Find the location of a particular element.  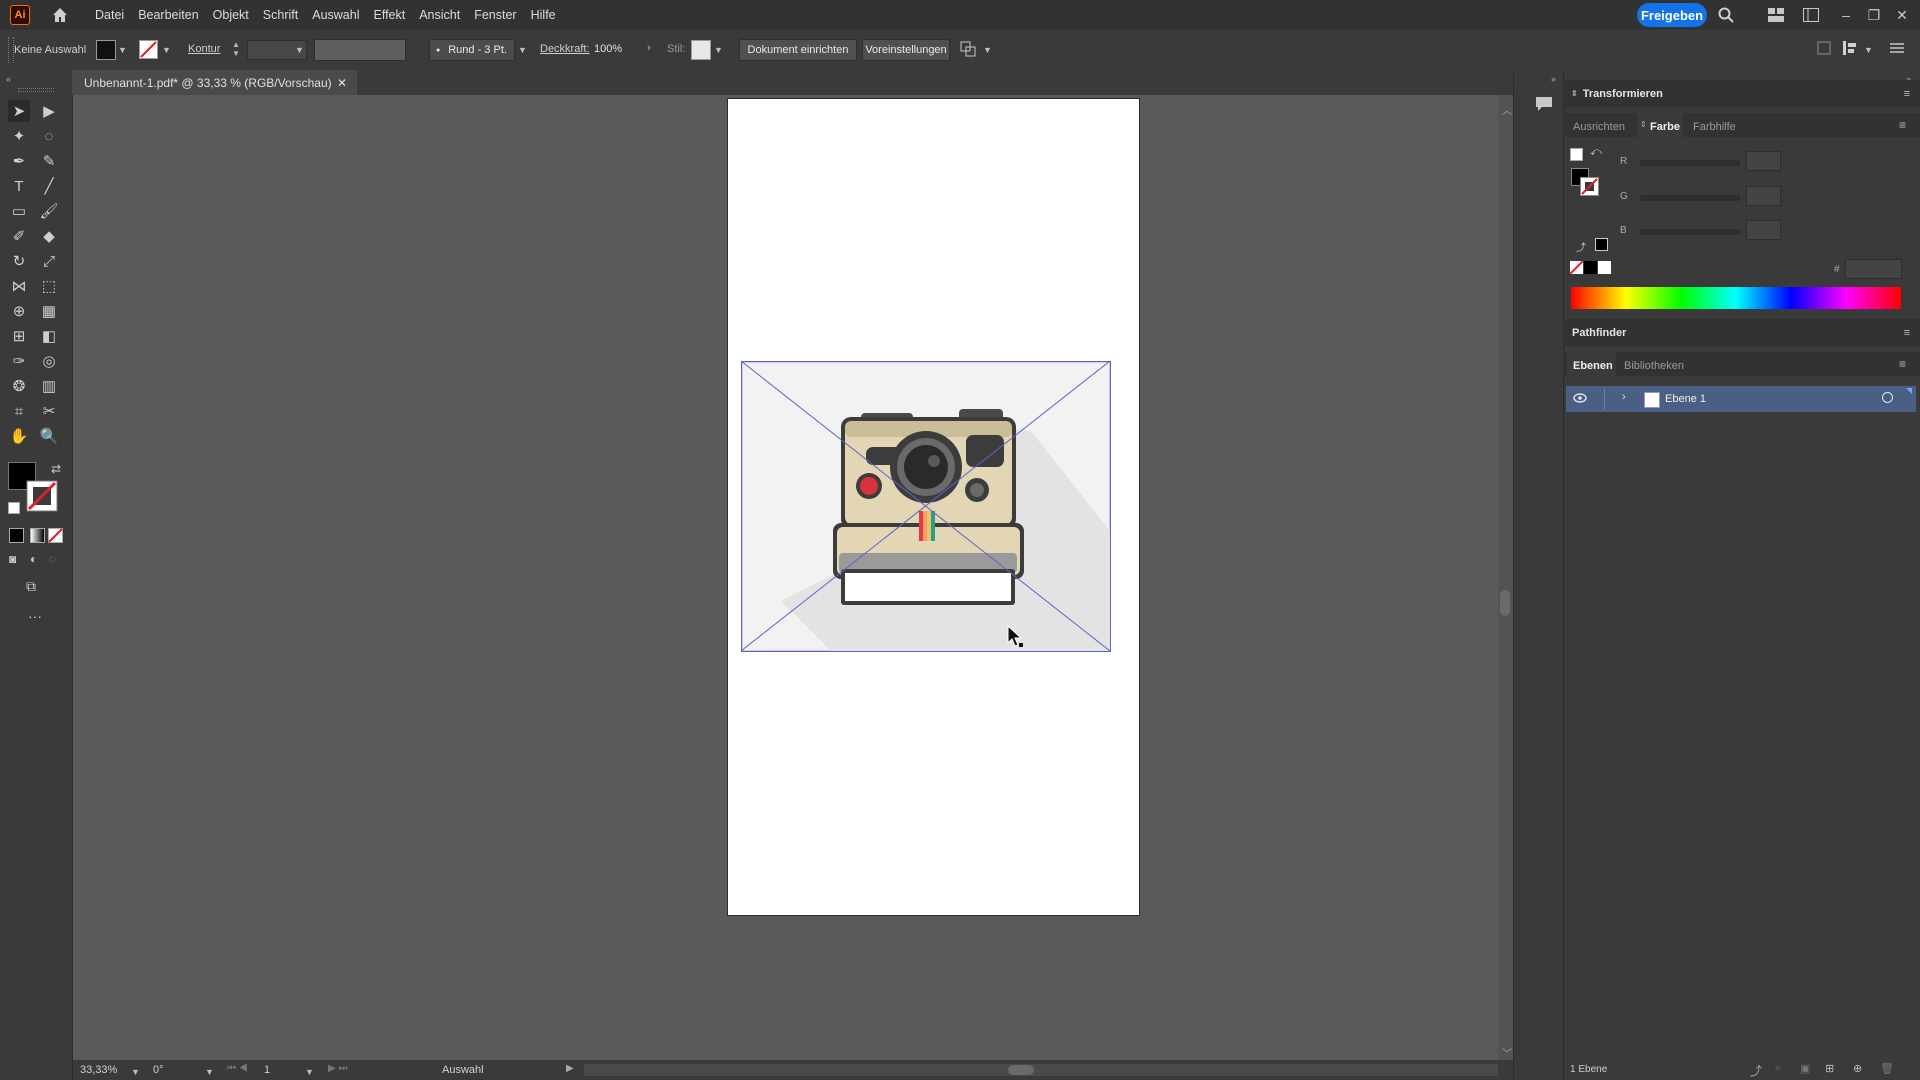

draw-normal-icon: ◙ is located at coordinates (15, 559).